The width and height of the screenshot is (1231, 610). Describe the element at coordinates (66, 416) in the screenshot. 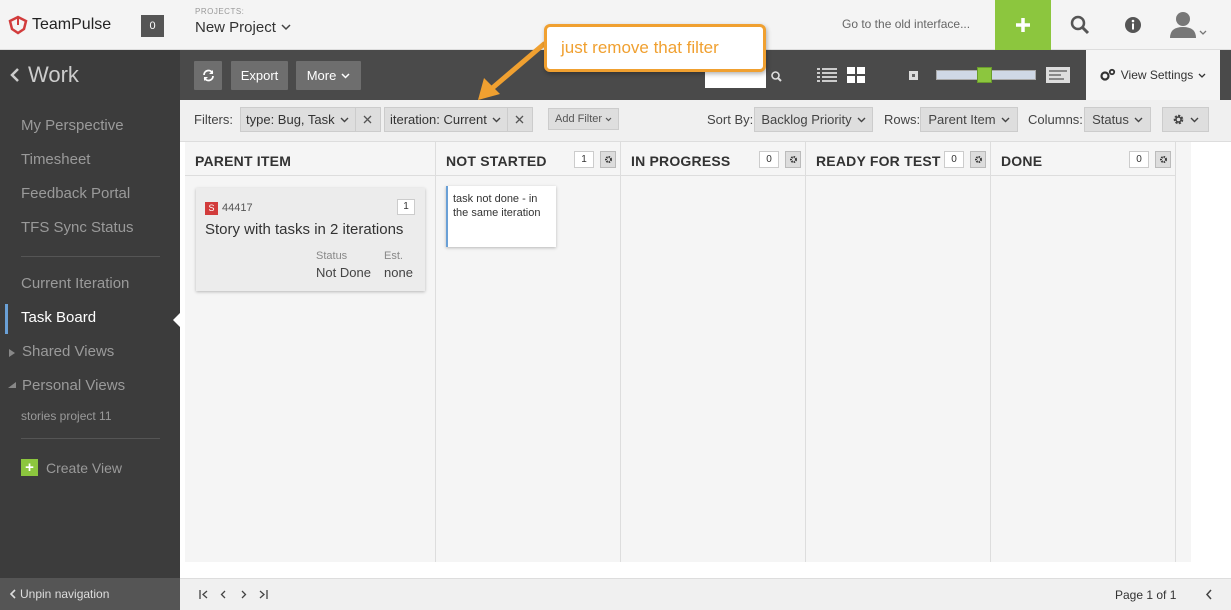

I see `personal-view-item: stories project 11` at that location.